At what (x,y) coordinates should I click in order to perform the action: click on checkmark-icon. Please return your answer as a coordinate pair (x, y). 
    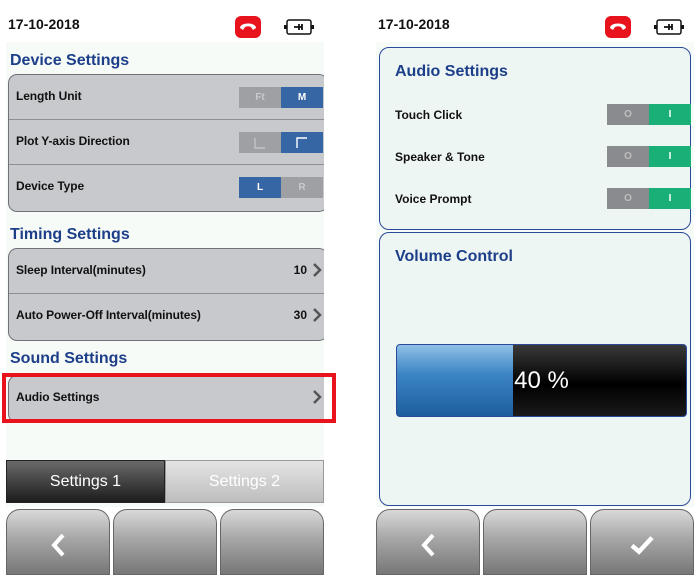
    Looking at the image, I should click on (642, 545).